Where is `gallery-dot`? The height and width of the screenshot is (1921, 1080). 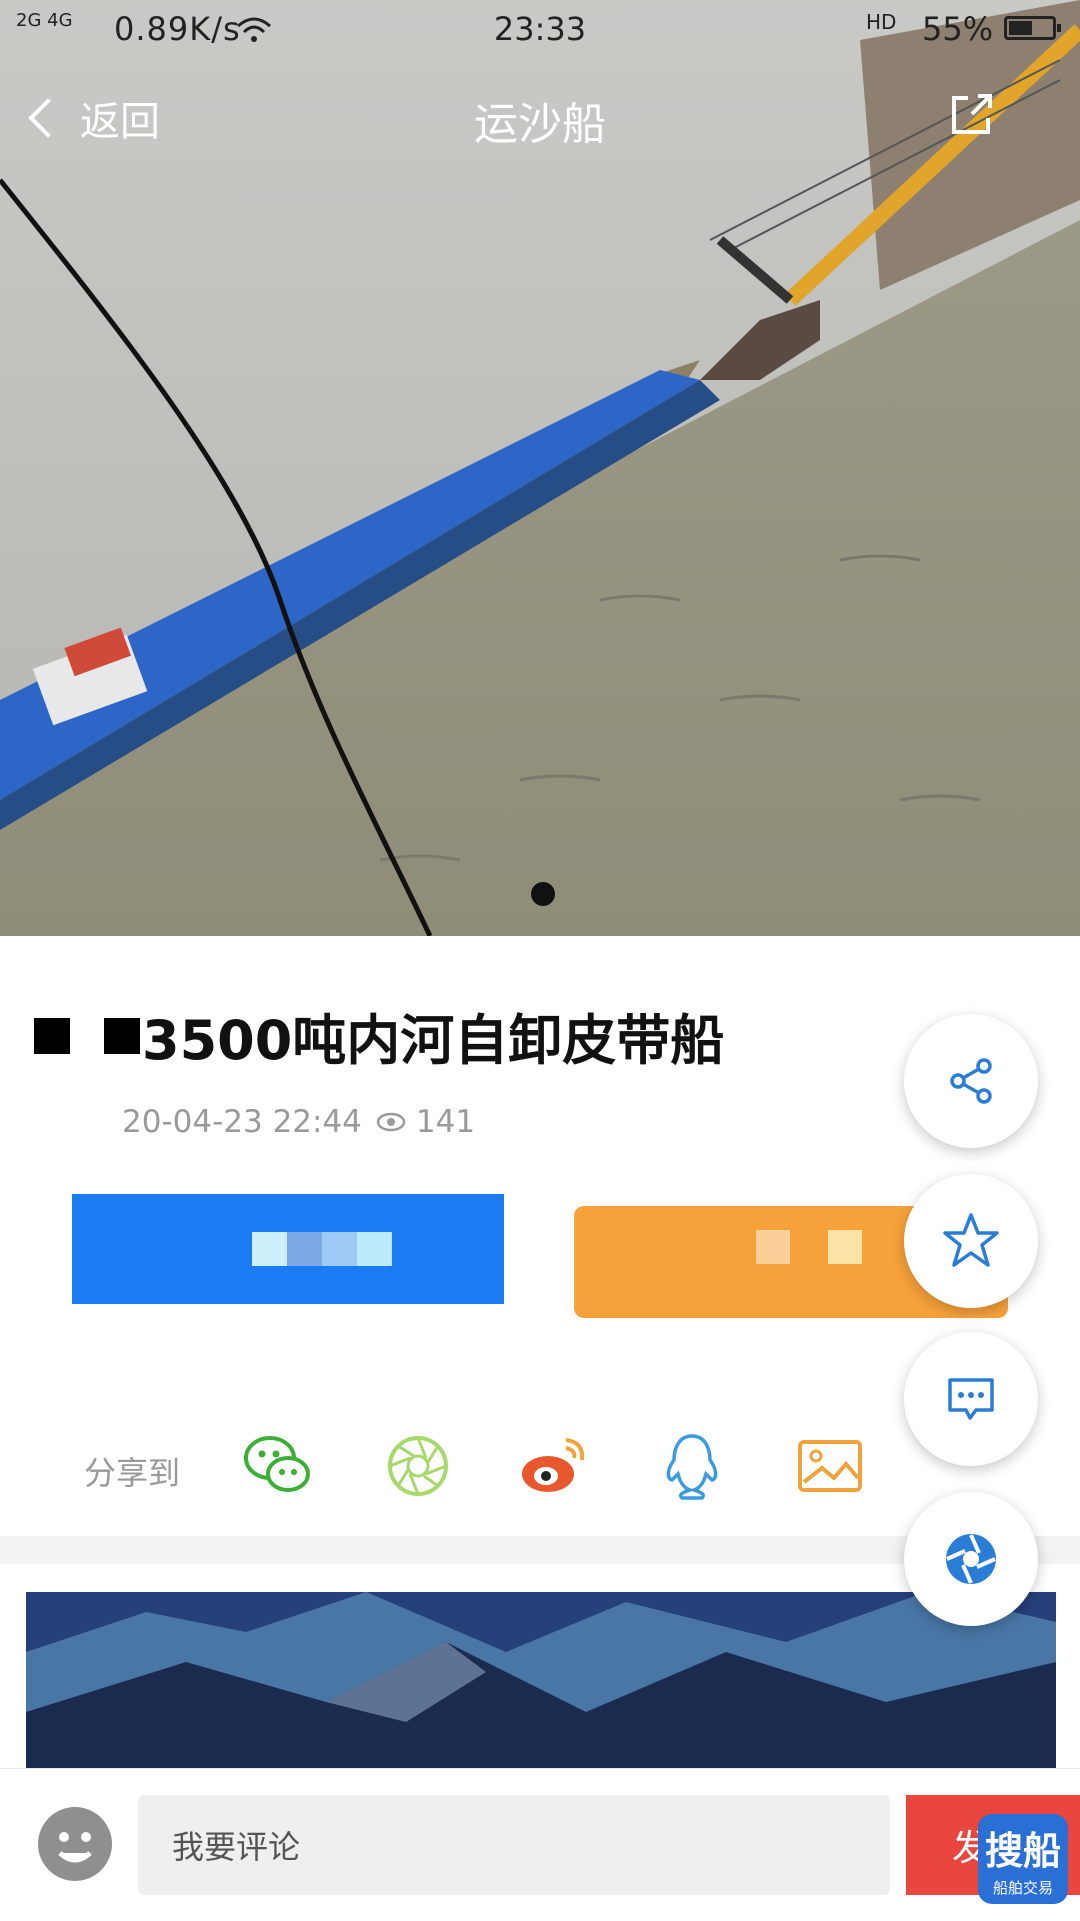
gallery-dot is located at coordinates (543, 894).